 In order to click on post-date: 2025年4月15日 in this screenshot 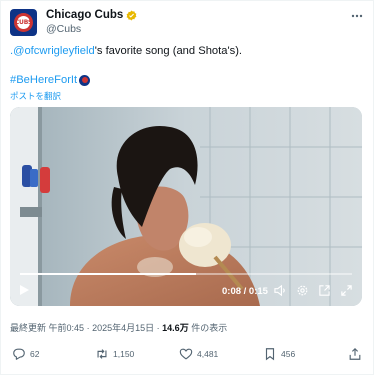, I will do `click(123, 328)`.